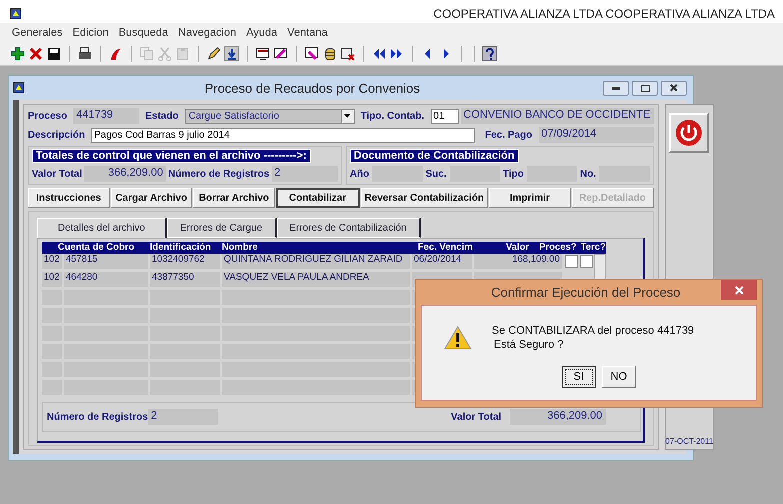 Image resolution: width=783 pixels, height=504 pixels. I want to click on table-cell: QUINTANA RODRIGUEZ GILIAN ZARAID, so click(317, 263).